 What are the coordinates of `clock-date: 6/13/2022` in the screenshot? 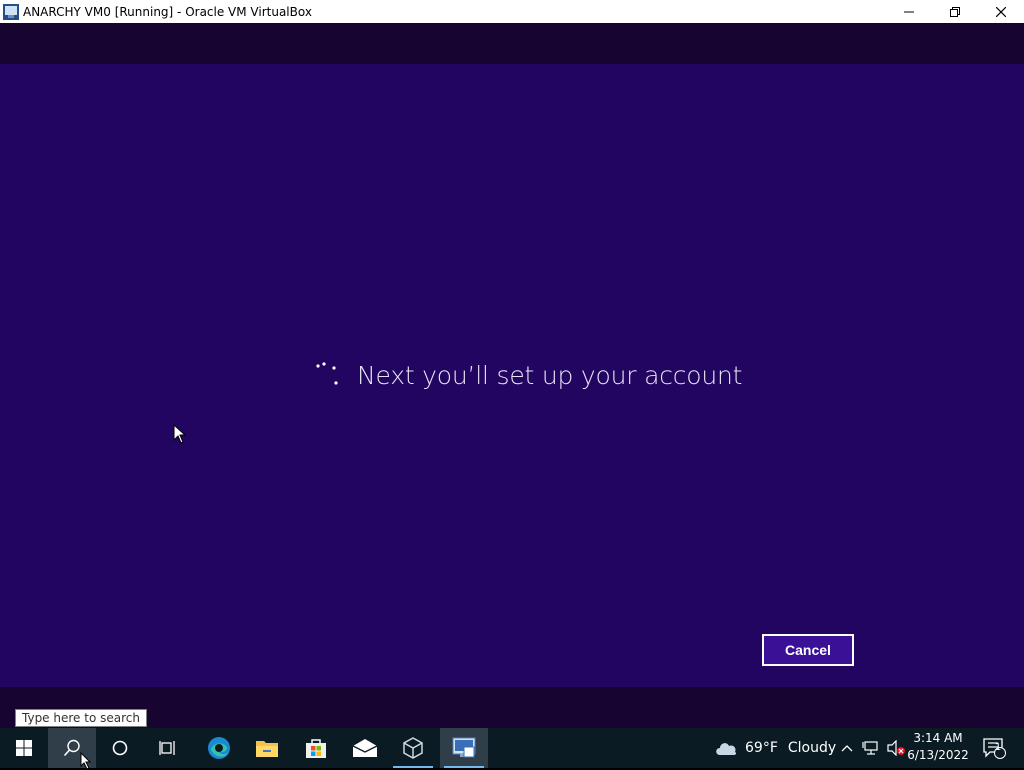 It's located at (938, 755).